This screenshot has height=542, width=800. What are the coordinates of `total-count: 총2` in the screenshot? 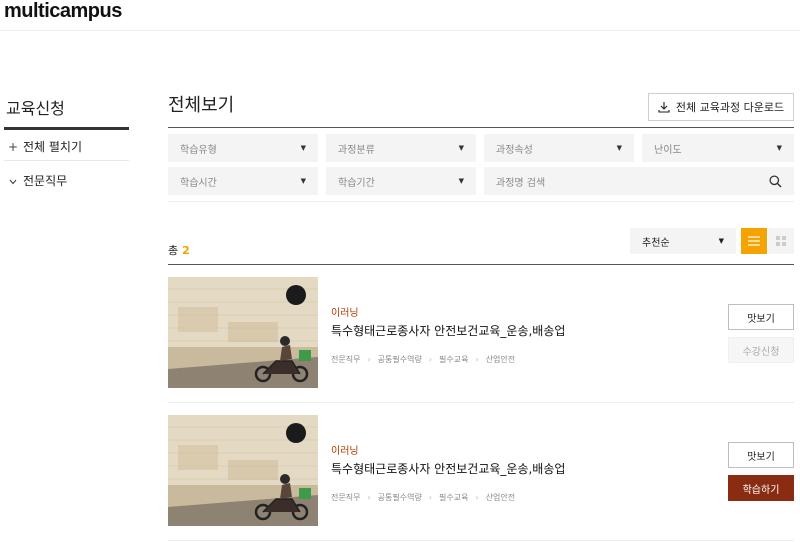 It's located at (179, 250).